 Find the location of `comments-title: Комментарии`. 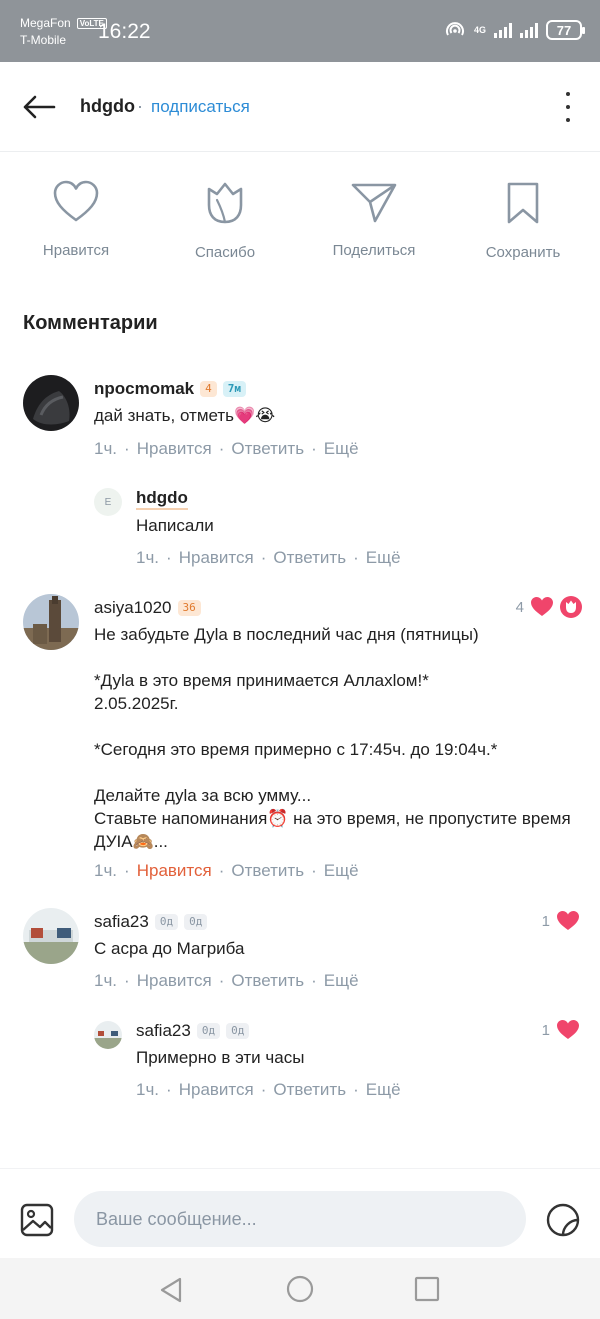

comments-title: Комментарии is located at coordinates (90, 323).